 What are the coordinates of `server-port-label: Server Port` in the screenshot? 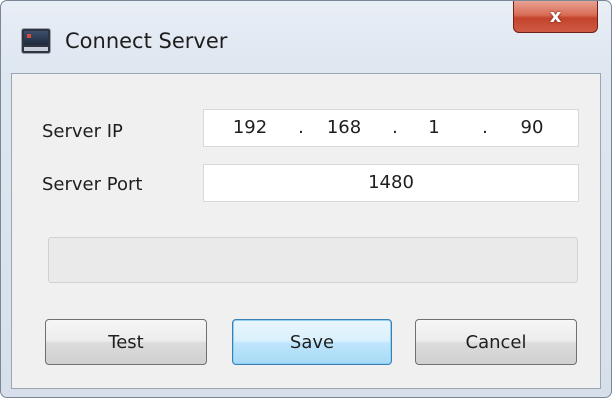 It's located at (92, 184).